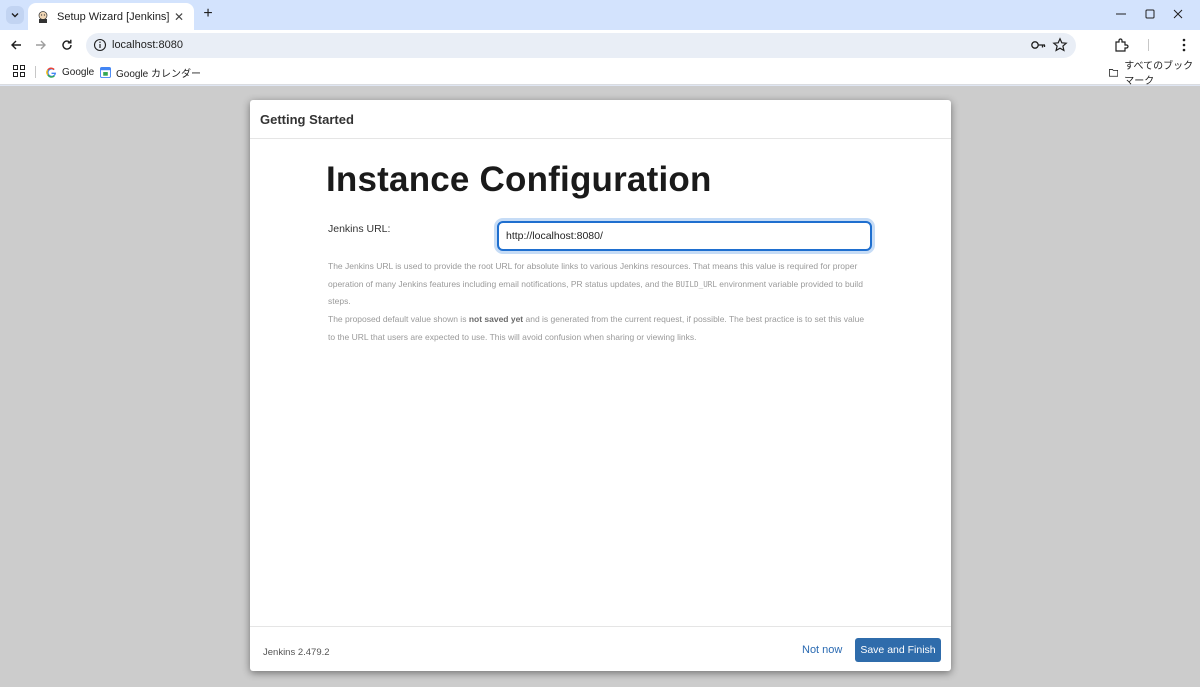 Image resolution: width=1200 pixels, height=687 pixels. I want to click on browser-toolbar: localhost:8080, so click(600, 45).